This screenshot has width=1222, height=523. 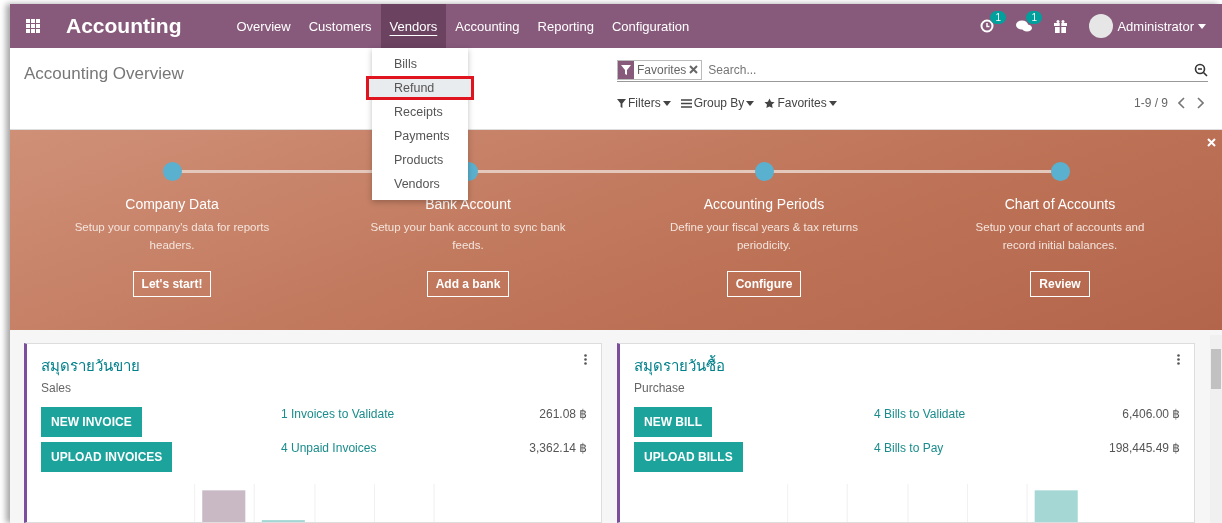 What do you see at coordinates (172, 204) in the screenshot?
I see `step-title: Company Data` at bounding box center [172, 204].